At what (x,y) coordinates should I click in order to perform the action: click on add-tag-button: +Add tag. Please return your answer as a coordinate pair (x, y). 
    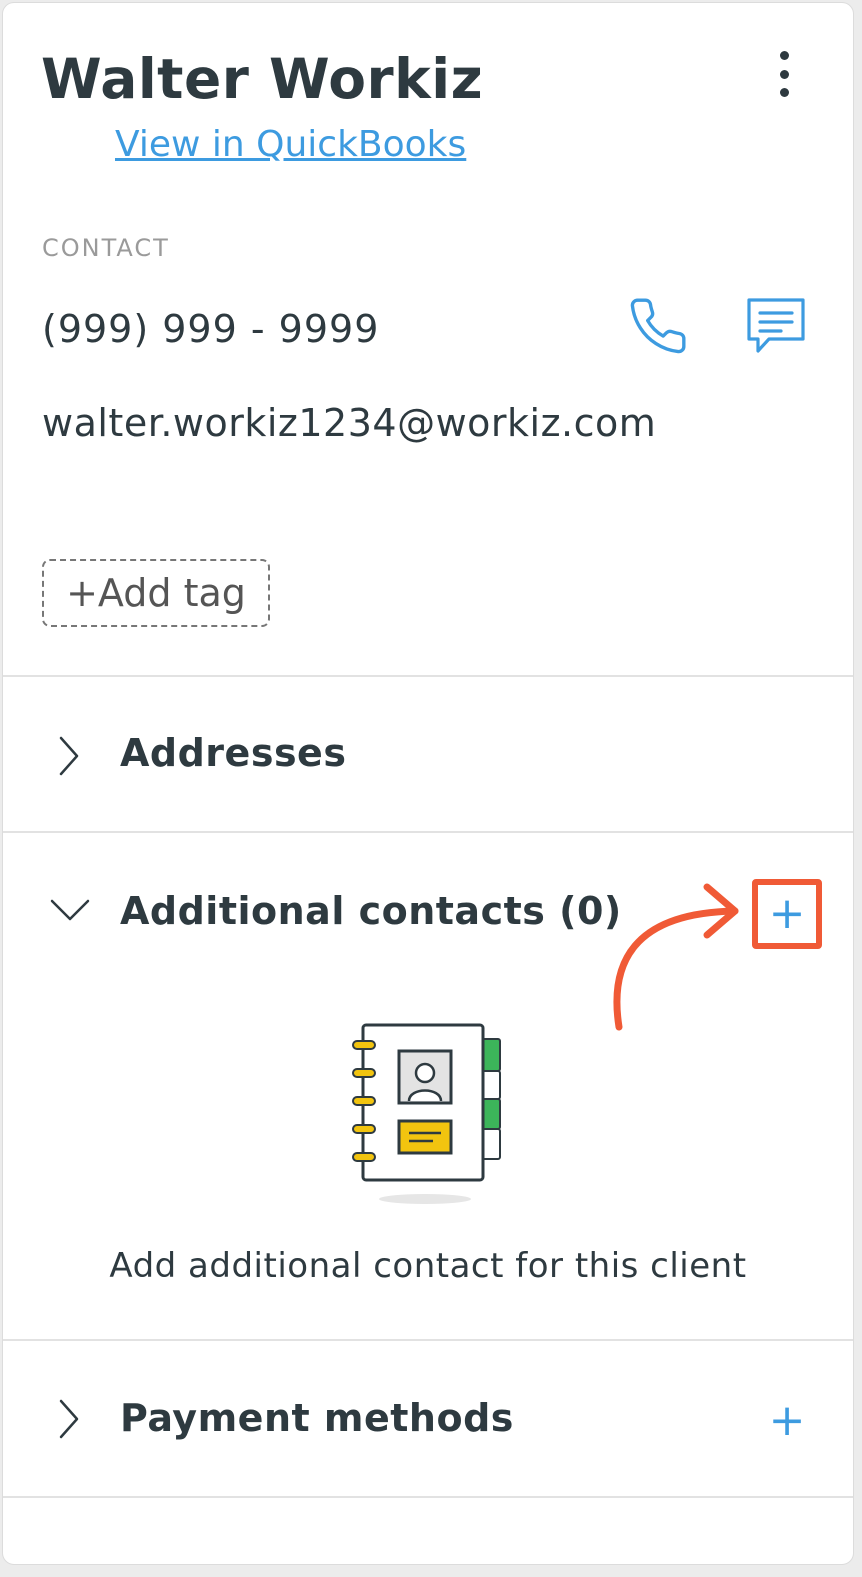
    Looking at the image, I should click on (156, 593).